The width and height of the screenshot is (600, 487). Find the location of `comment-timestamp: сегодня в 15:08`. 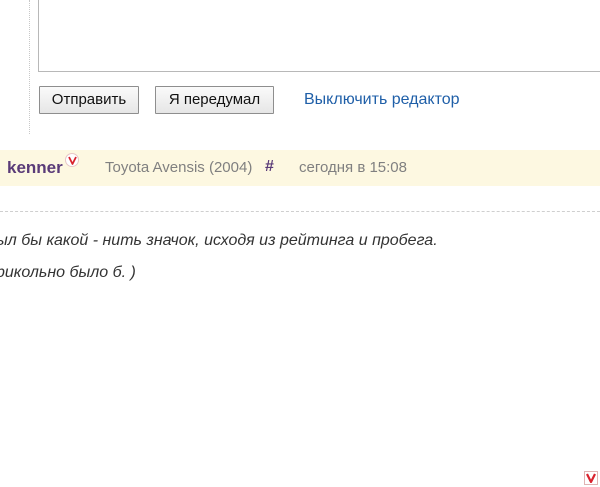

comment-timestamp: сегодня в 15:08 is located at coordinates (353, 167).